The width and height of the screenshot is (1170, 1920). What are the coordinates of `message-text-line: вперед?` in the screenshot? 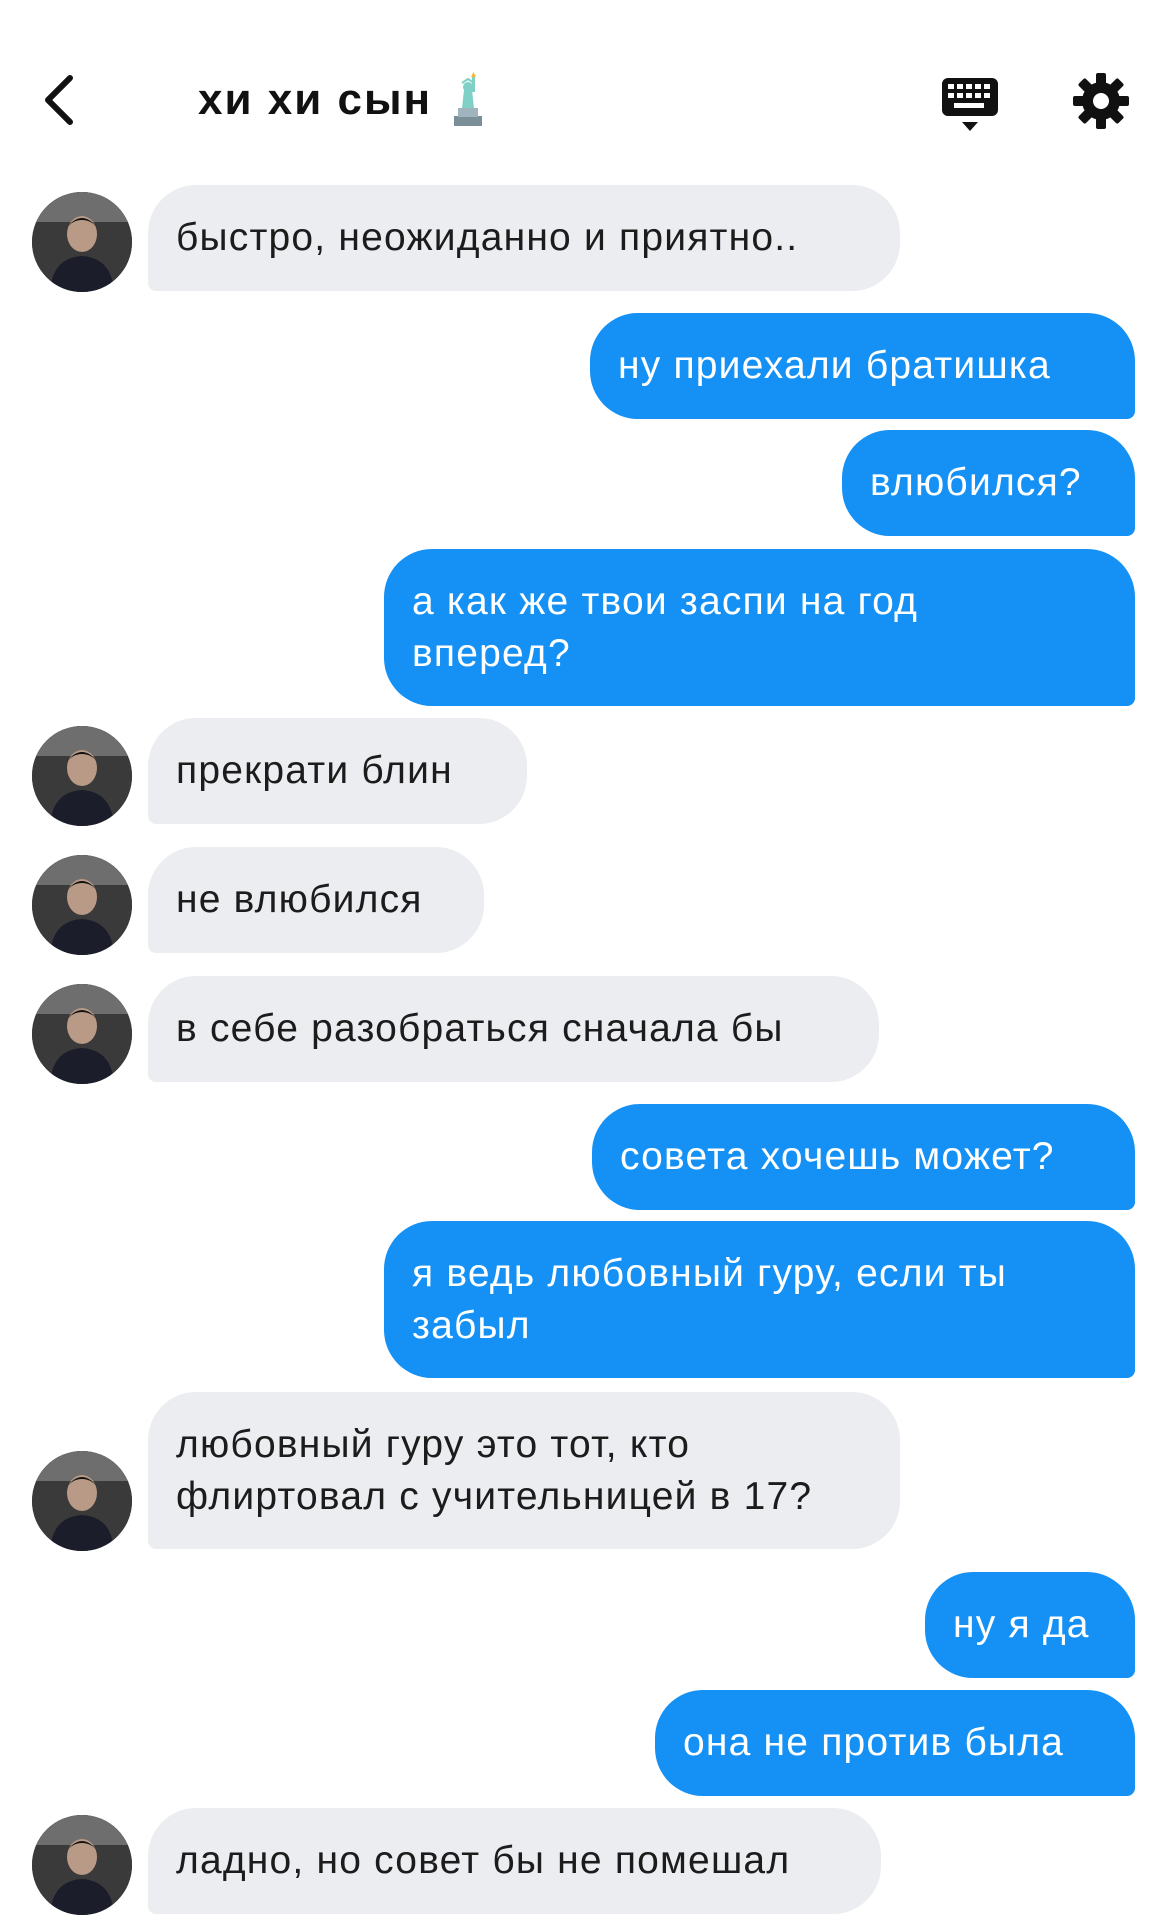 It's located at (491, 653).